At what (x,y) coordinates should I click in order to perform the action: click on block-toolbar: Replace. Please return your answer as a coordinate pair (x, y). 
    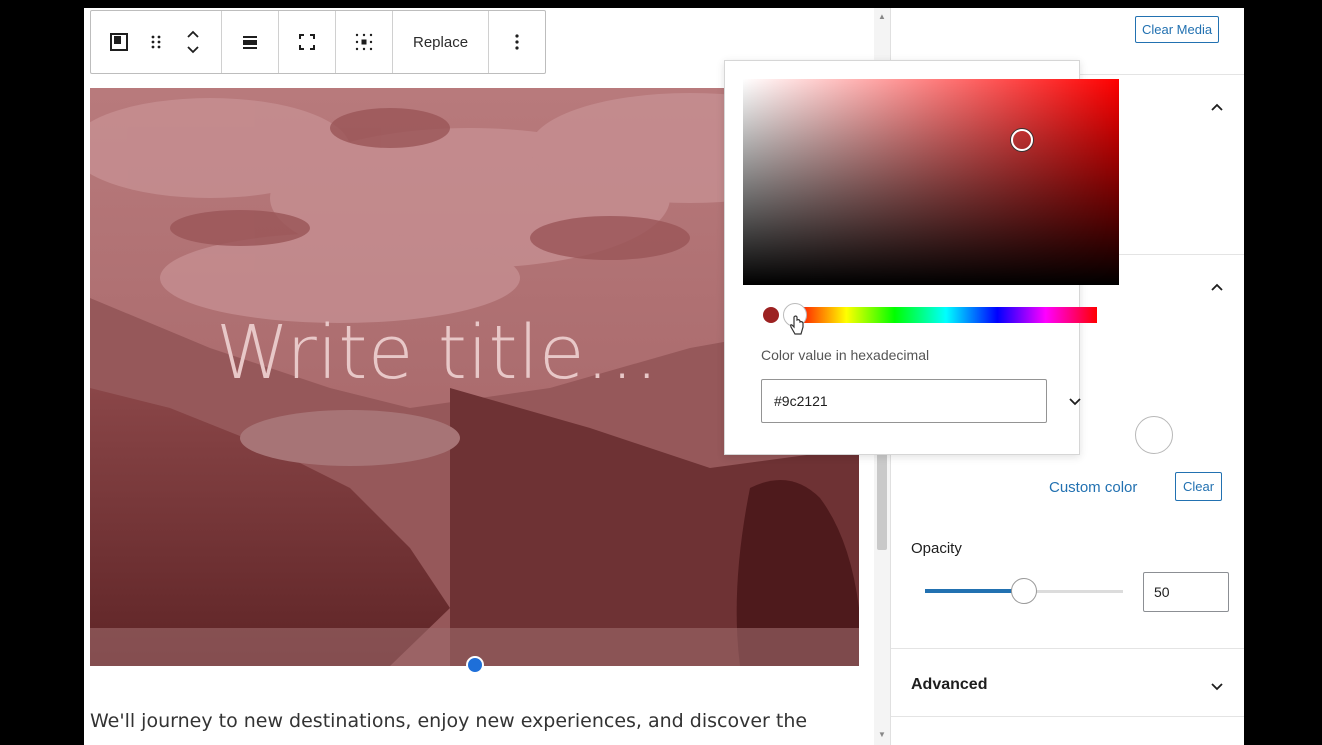
    Looking at the image, I should click on (318, 42).